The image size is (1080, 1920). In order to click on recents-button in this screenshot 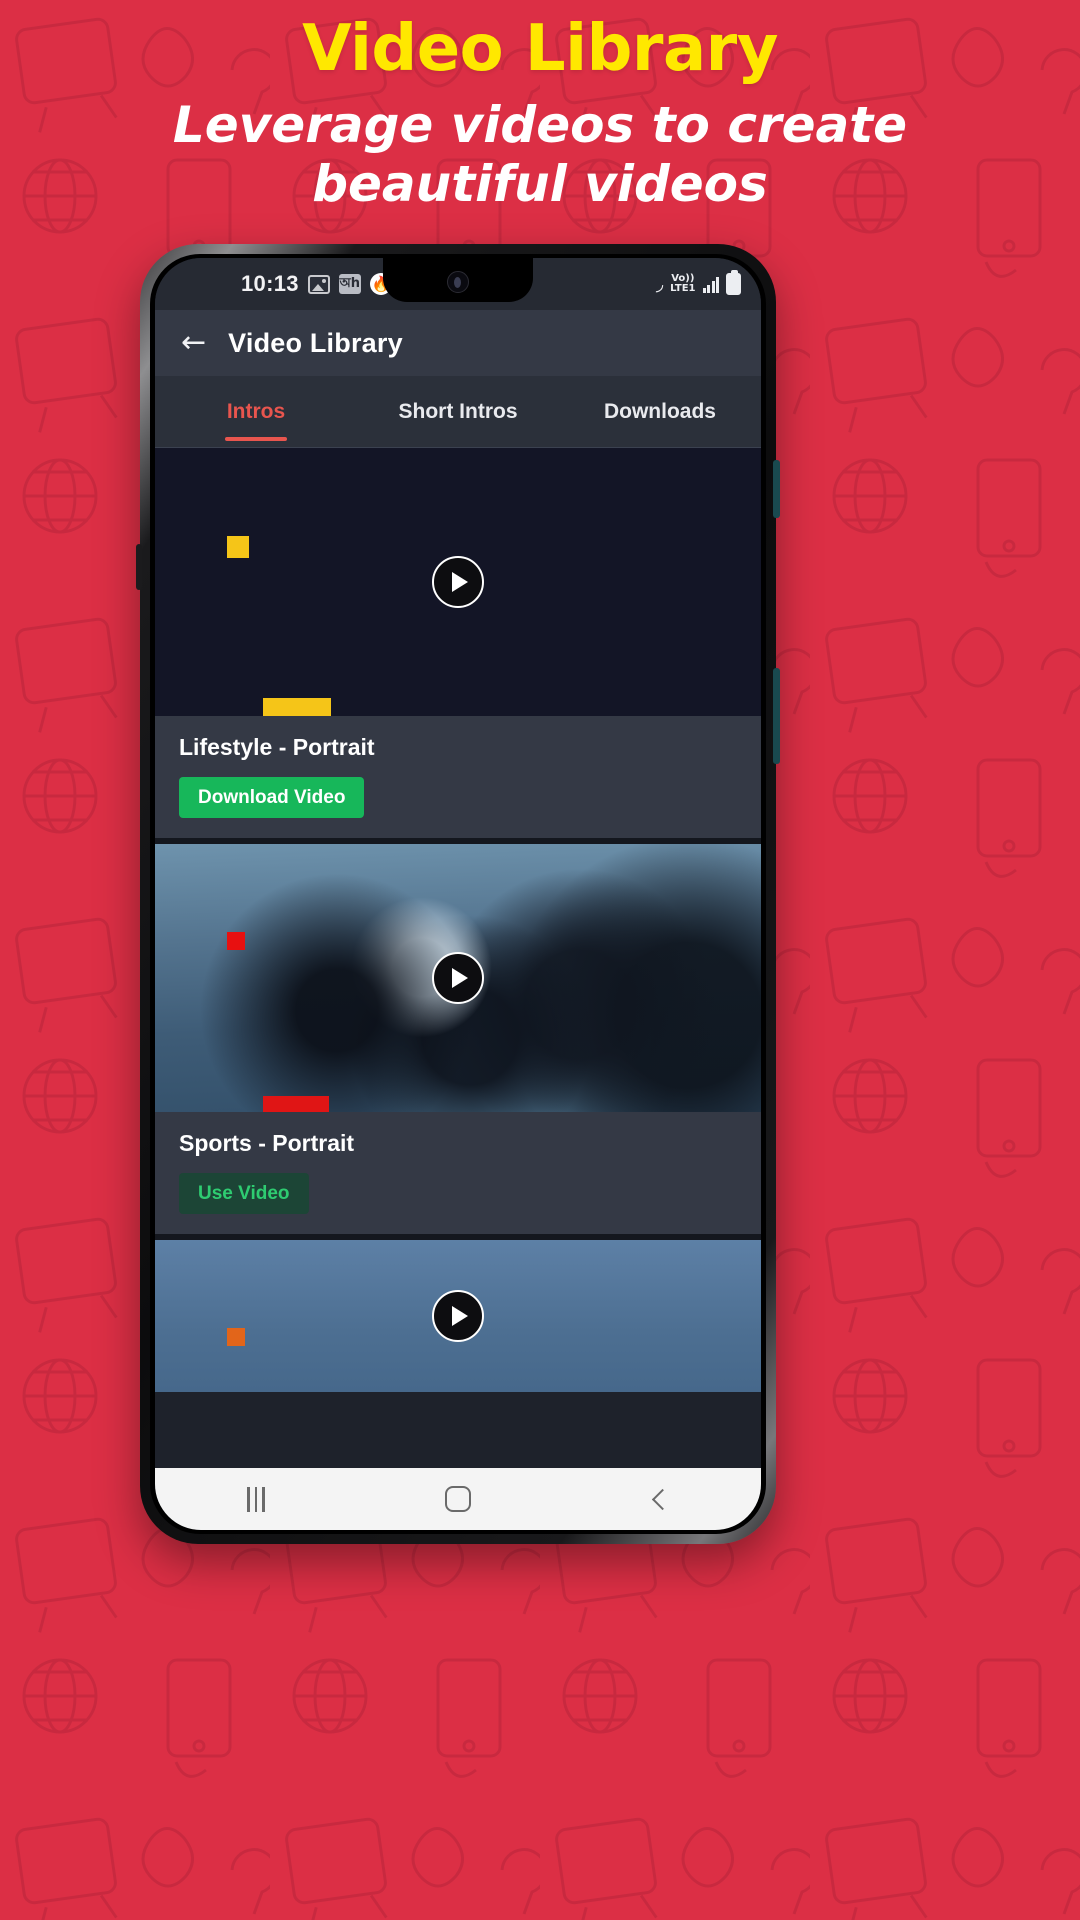, I will do `click(256, 1499)`.